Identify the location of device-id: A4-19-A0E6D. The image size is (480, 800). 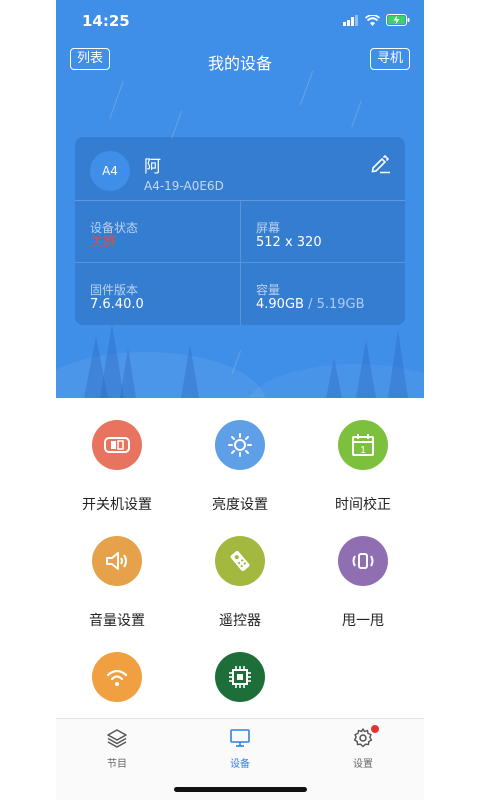
(184, 186).